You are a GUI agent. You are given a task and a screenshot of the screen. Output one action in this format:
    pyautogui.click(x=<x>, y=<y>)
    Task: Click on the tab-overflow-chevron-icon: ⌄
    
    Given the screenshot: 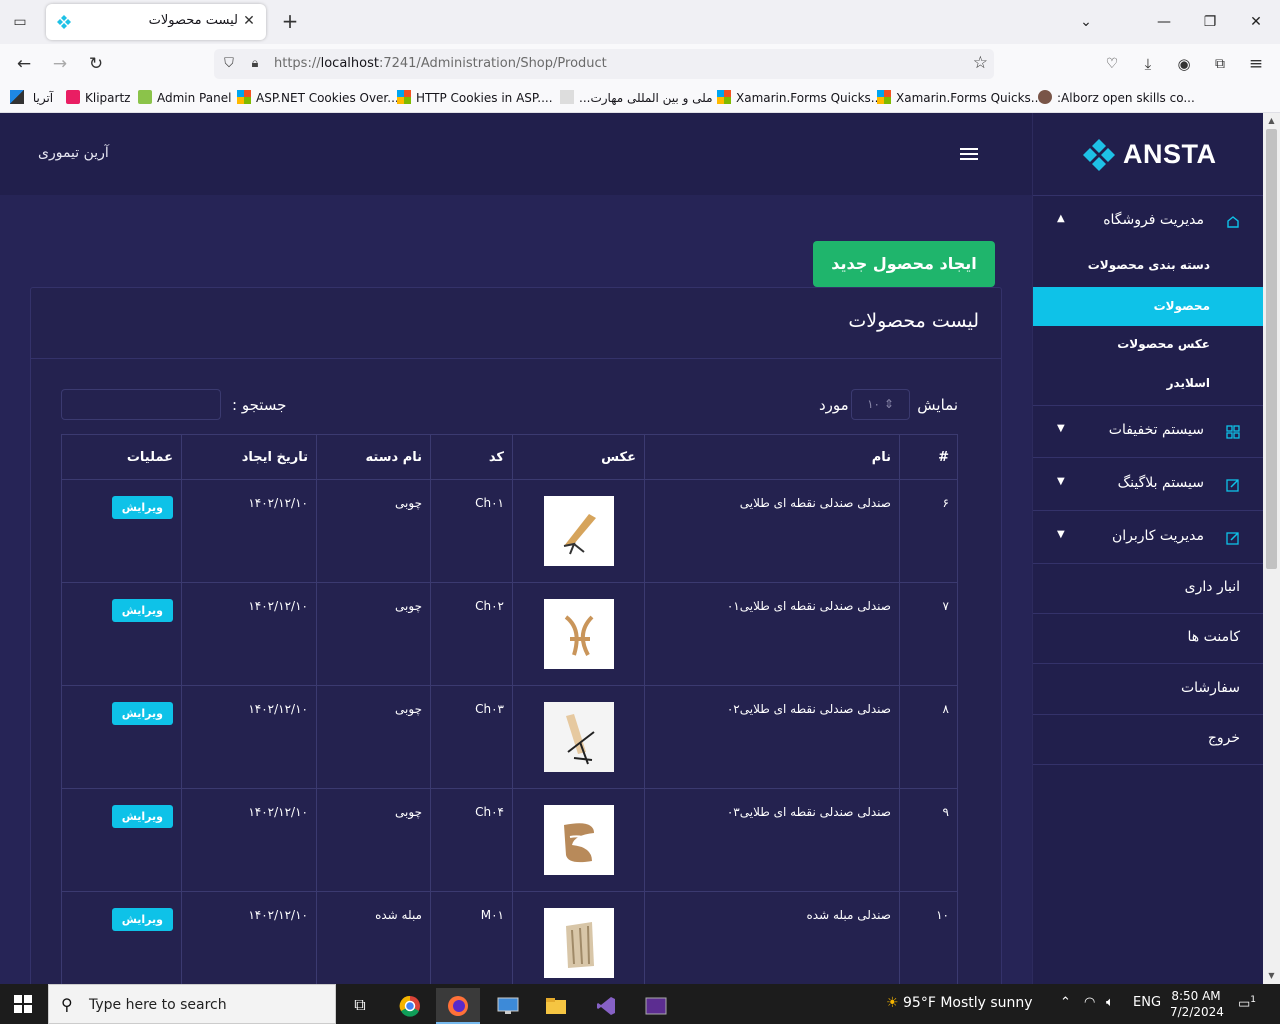 What is the action you would take?
    pyautogui.click(x=1086, y=22)
    